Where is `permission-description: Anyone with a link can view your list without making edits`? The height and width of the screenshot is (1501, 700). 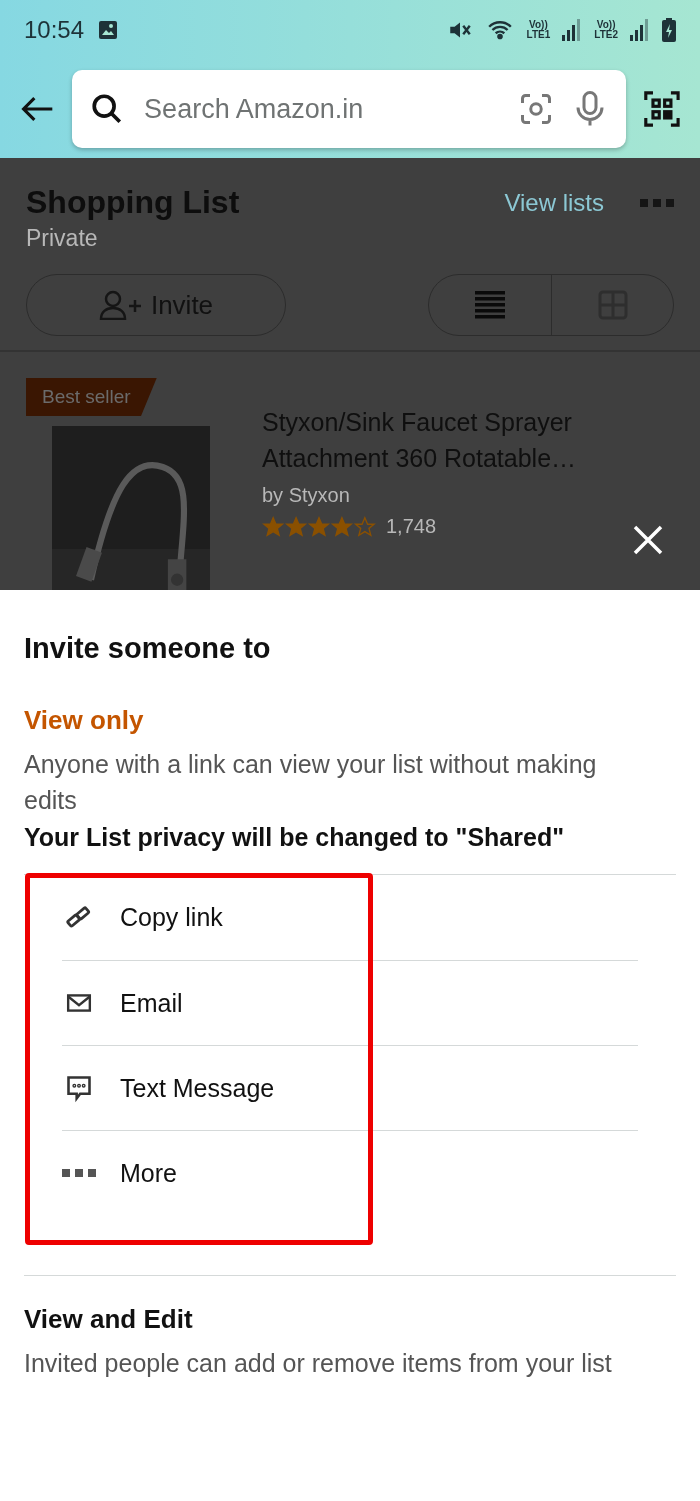
permission-description: Anyone with a link can view your list without making edits is located at coordinates (311, 782).